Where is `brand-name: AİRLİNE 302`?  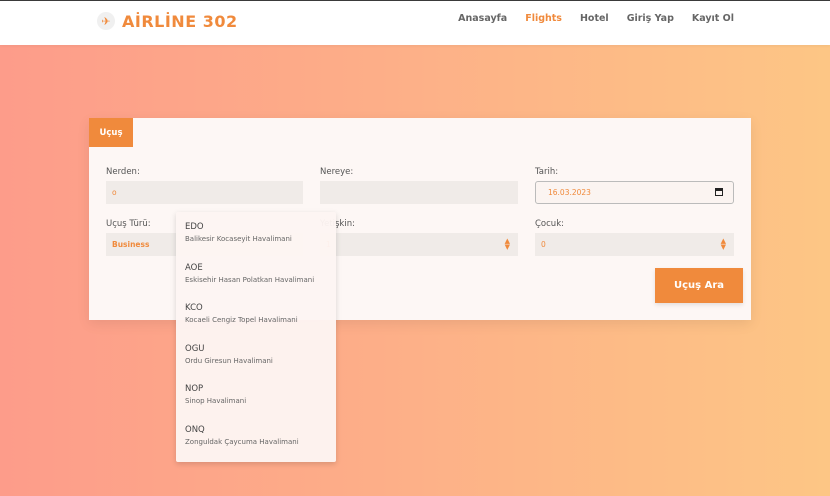 brand-name: AİRLİNE 302 is located at coordinates (180, 21).